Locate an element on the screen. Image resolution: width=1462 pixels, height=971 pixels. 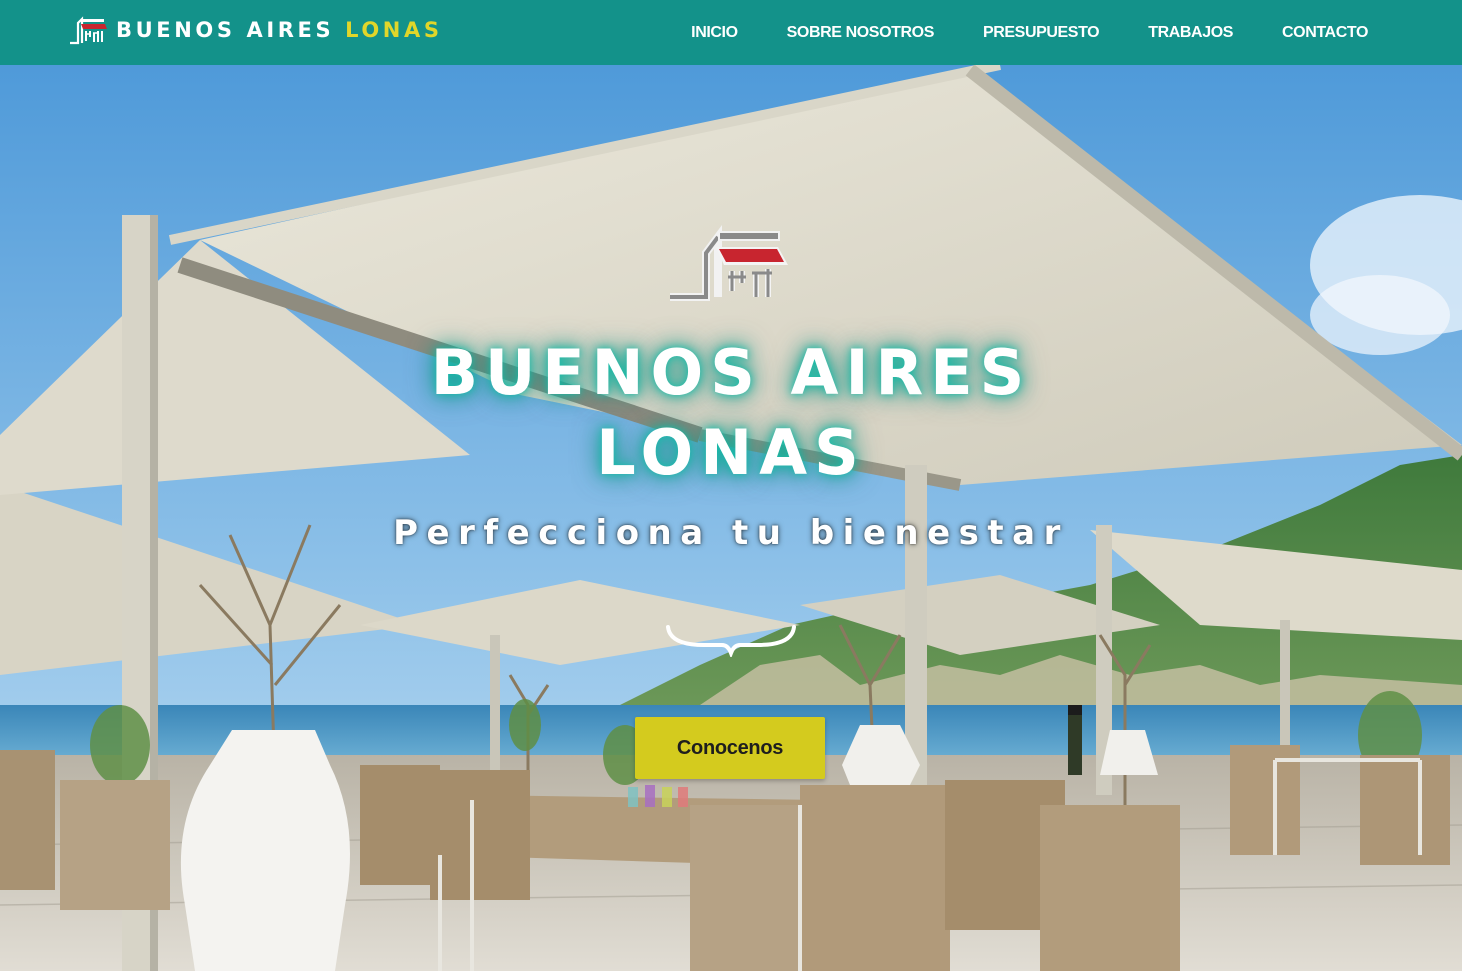
nav-link-contacto: CONTACTO is located at coordinates (1325, 33).